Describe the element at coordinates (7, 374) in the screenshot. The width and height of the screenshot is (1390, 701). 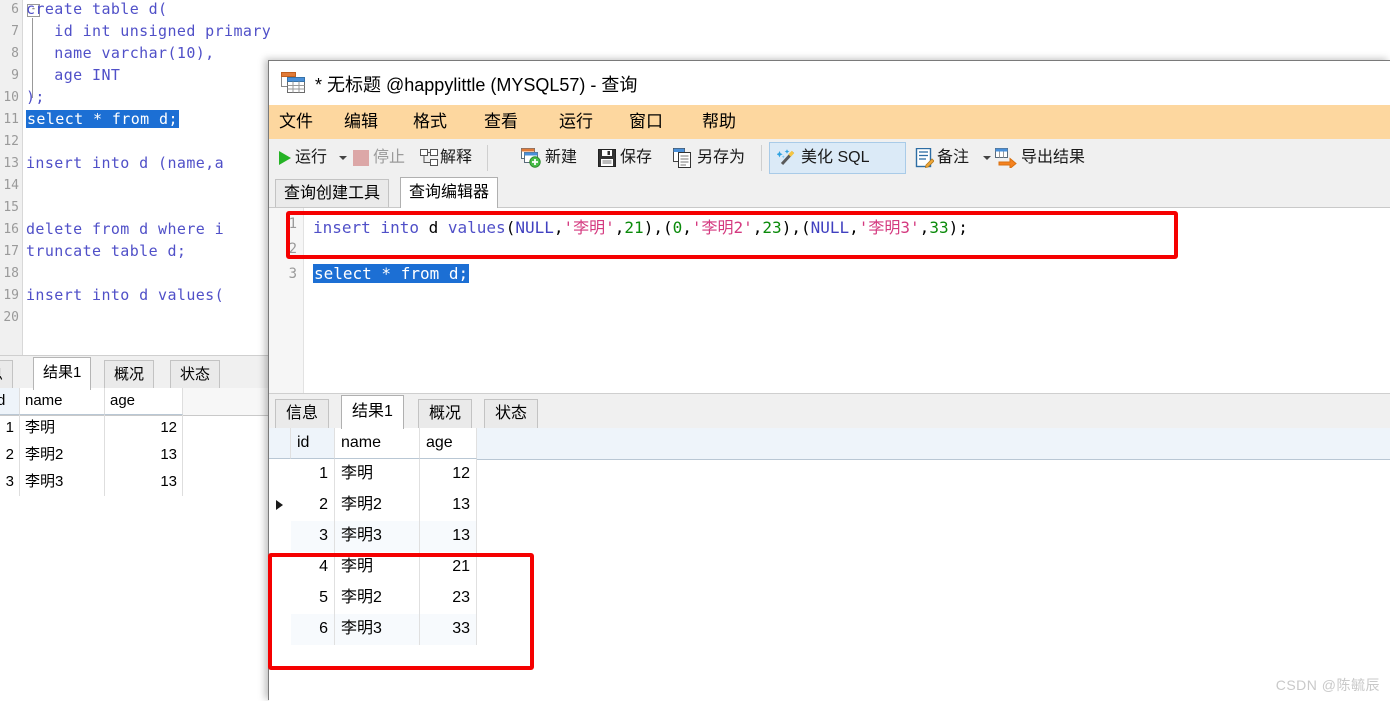
I see `background-tab-info: 息` at that location.